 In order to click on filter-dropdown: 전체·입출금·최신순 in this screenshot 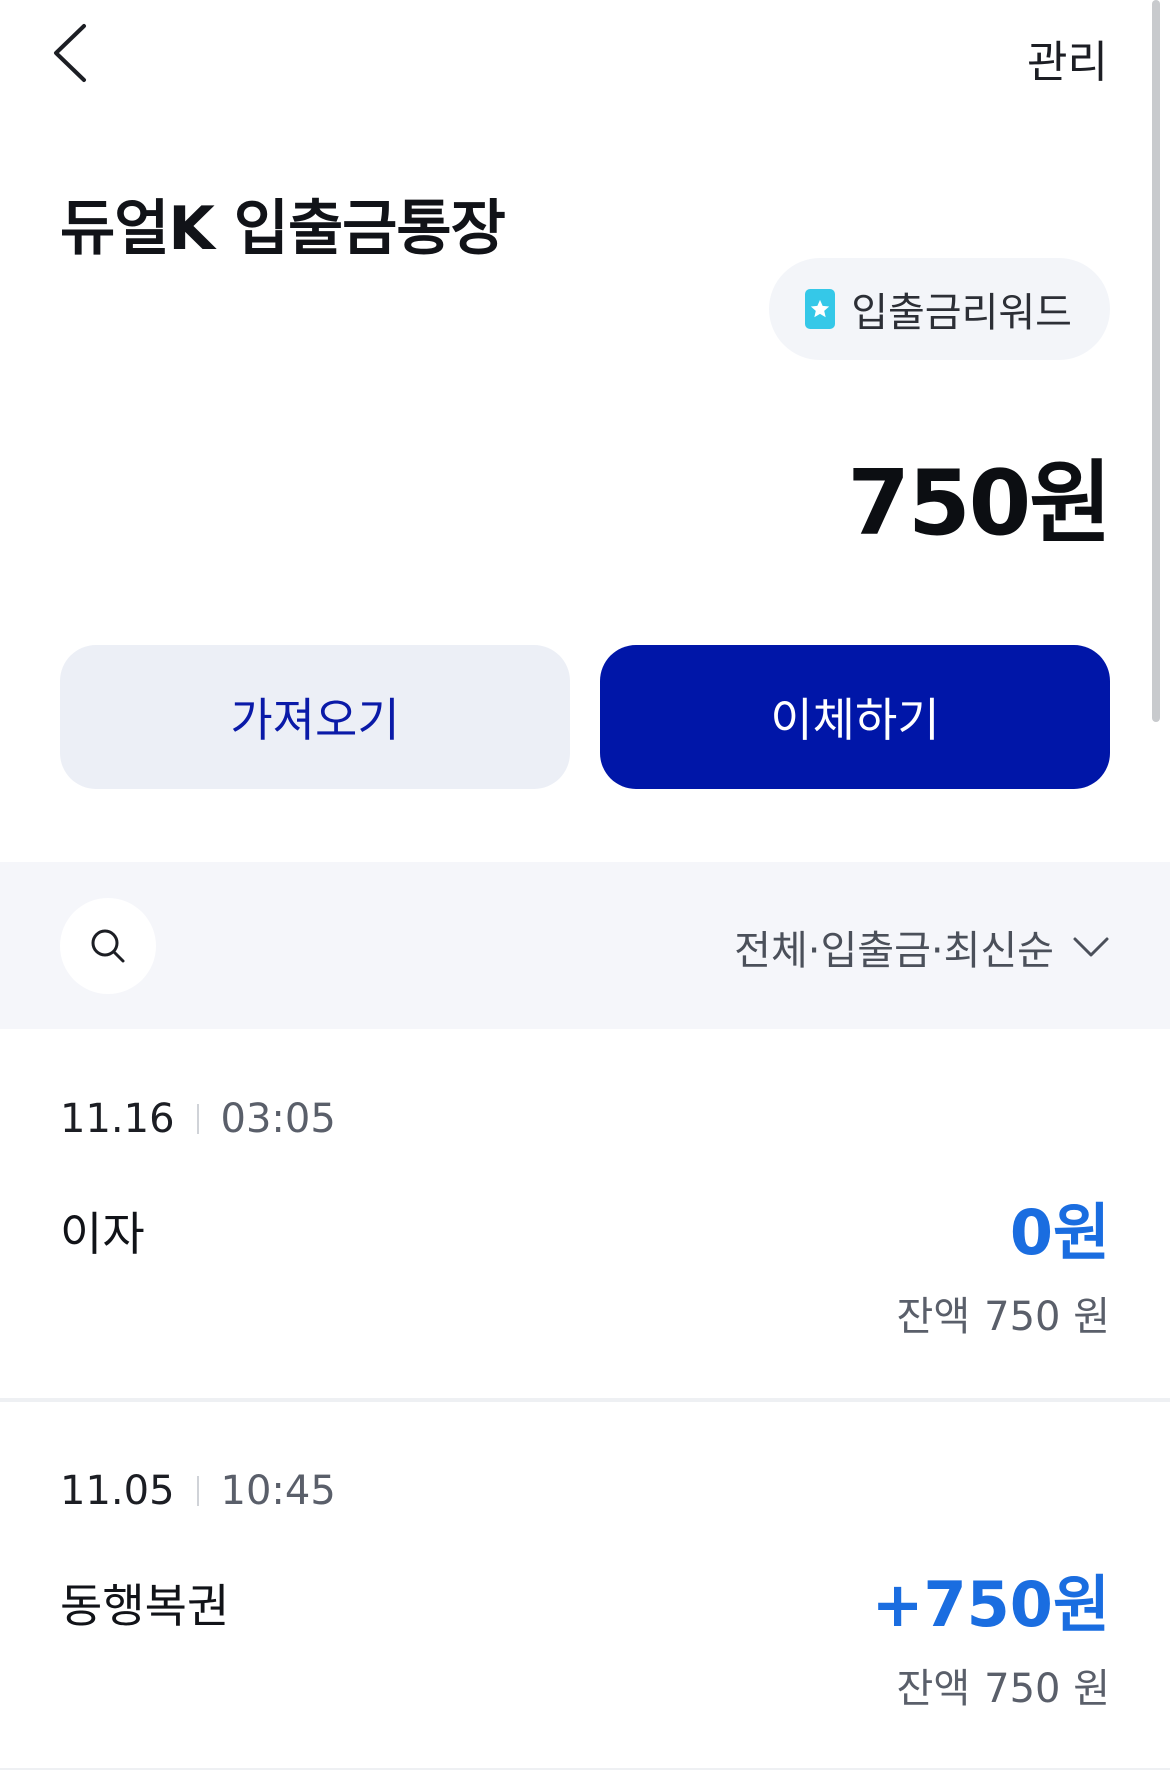, I will do `click(922, 947)`.